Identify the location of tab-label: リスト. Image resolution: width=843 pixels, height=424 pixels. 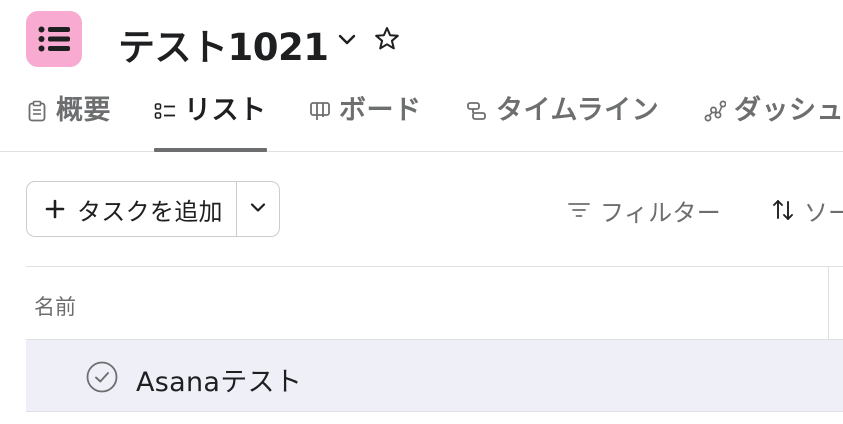
(225, 110).